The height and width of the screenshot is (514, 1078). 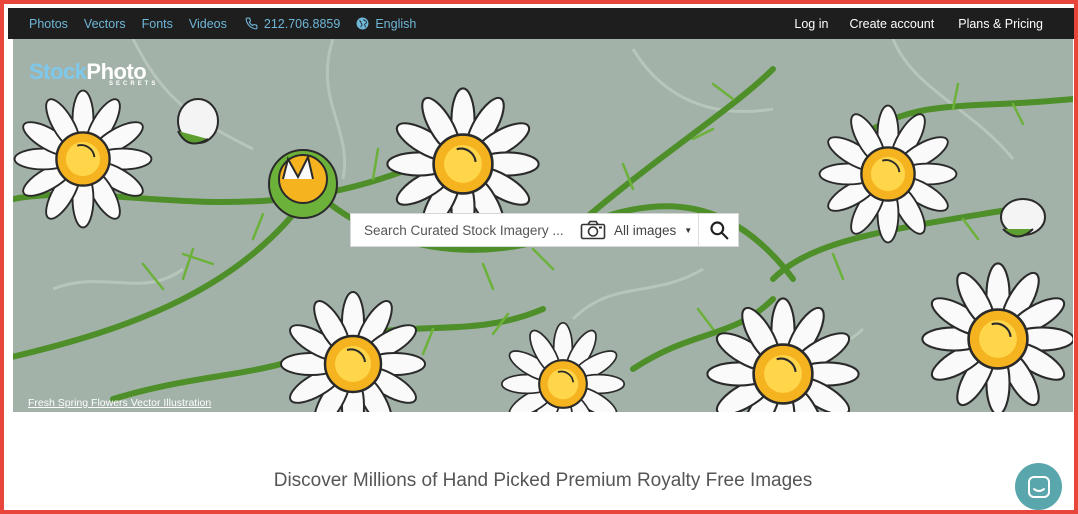 I want to click on image-type-dropdown: All images ▼, so click(x=653, y=230).